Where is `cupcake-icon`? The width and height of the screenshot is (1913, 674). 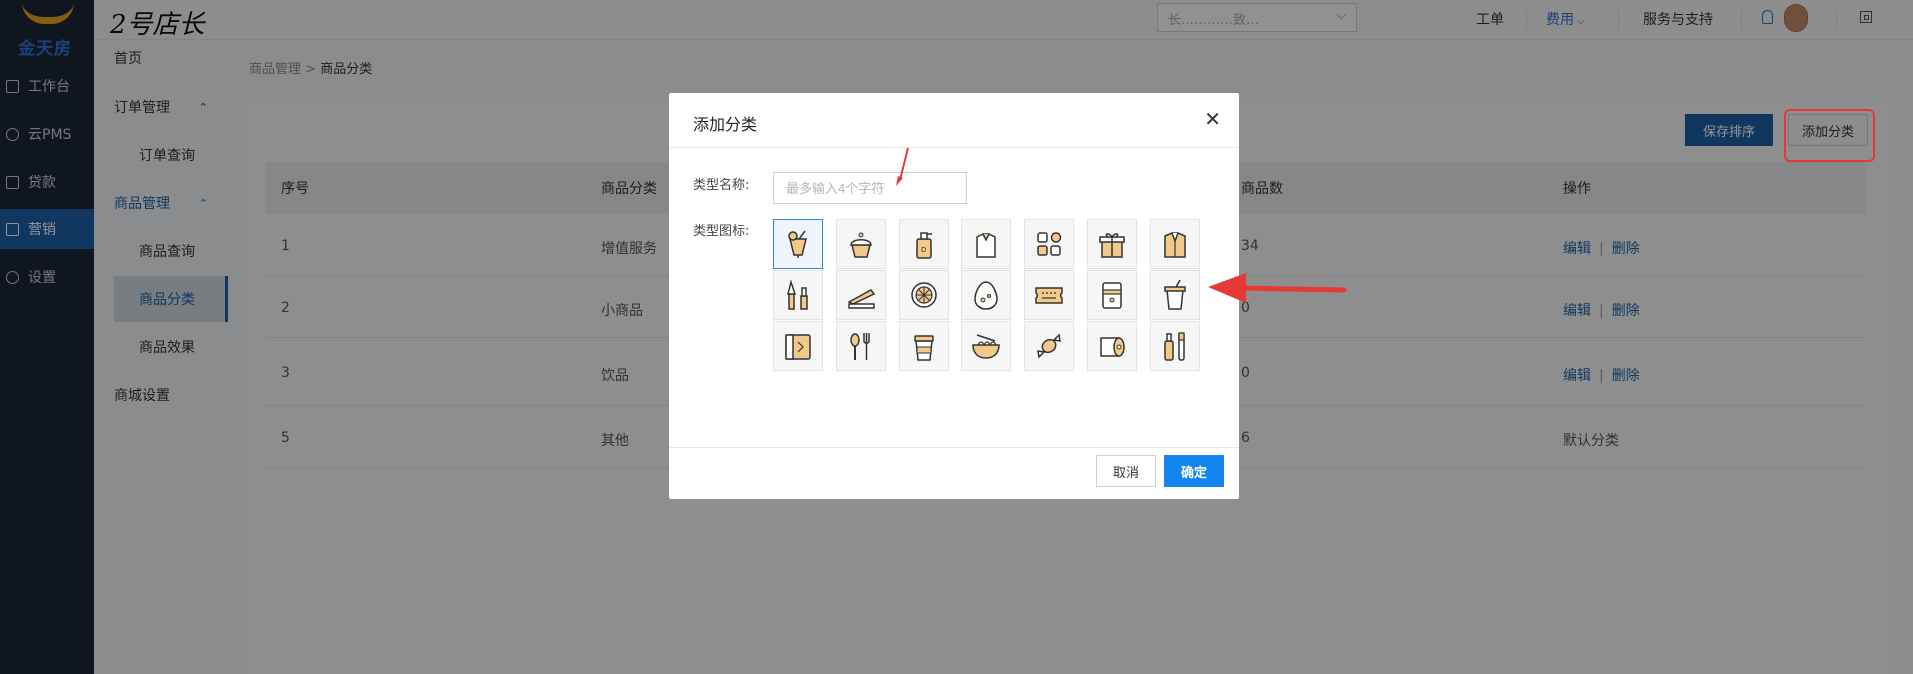 cupcake-icon is located at coordinates (861, 245).